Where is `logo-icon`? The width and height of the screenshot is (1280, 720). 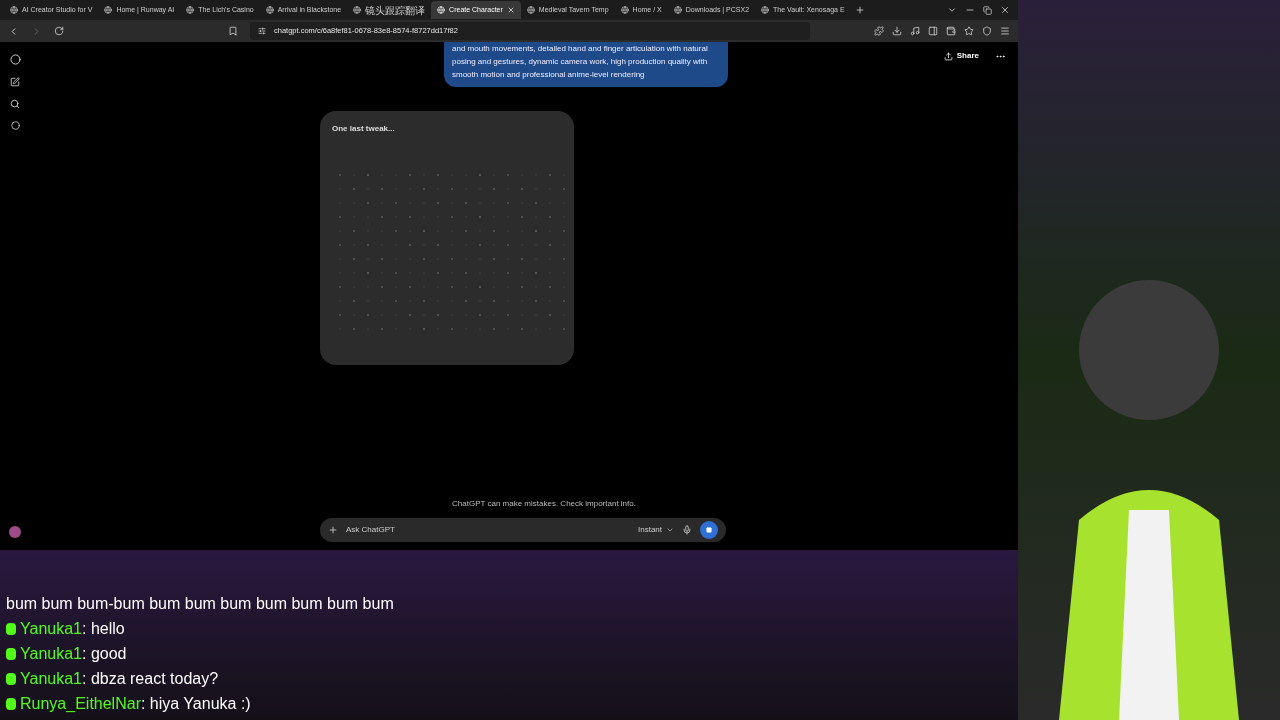 logo-icon is located at coordinates (15, 59).